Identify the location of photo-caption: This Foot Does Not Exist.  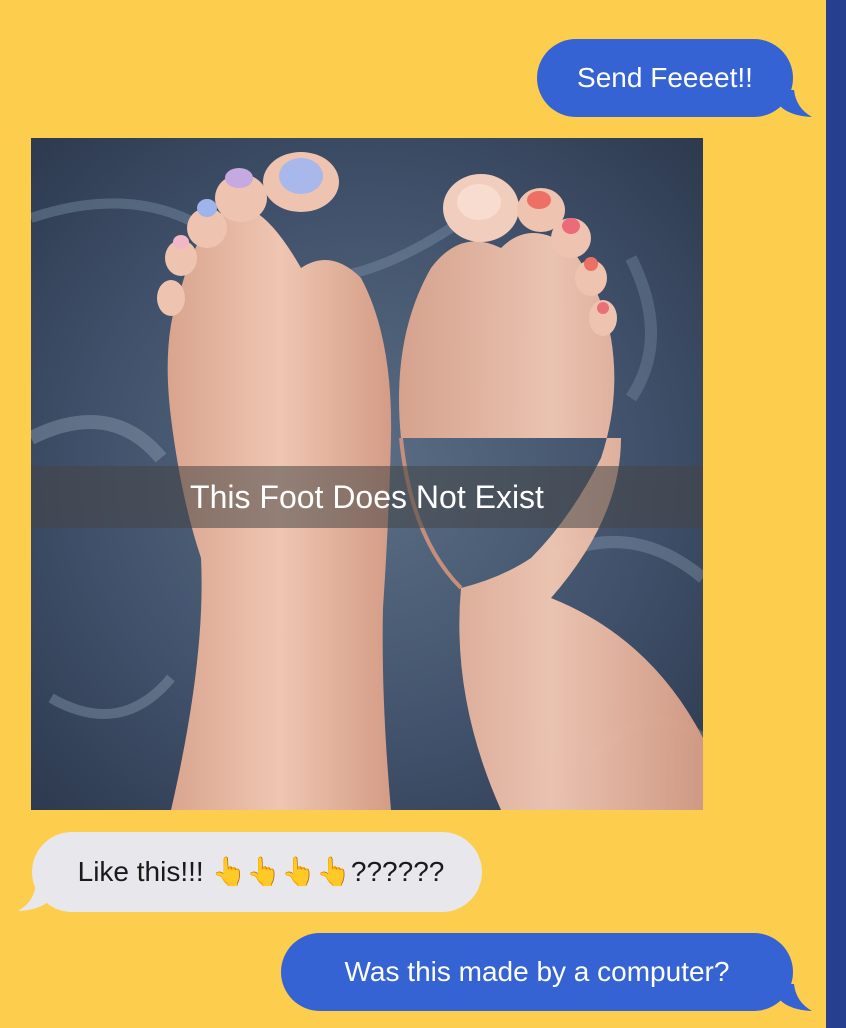
(367, 496).